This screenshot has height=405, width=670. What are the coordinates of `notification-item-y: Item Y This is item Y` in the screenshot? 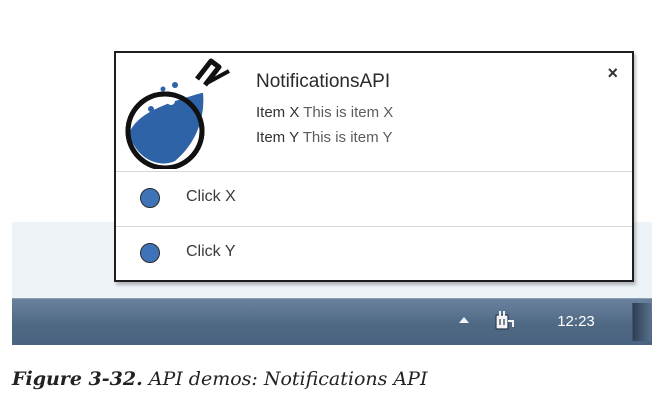 It's located at (324, 137).